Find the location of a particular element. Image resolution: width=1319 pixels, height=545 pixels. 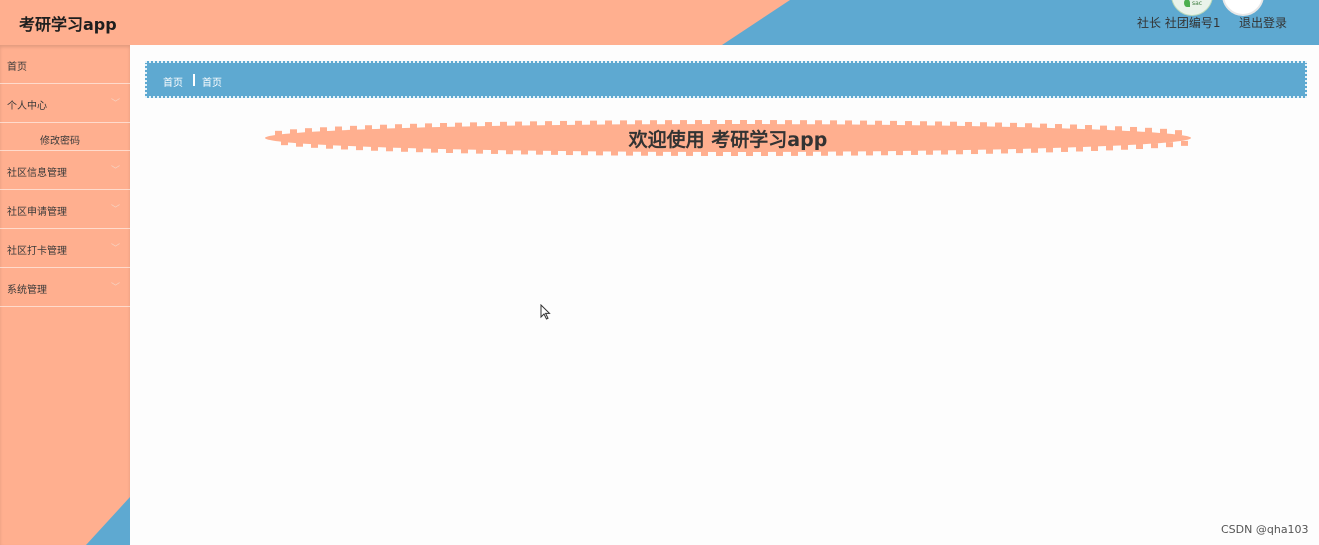

header-orange-panel is located at coordinates (395, 22).